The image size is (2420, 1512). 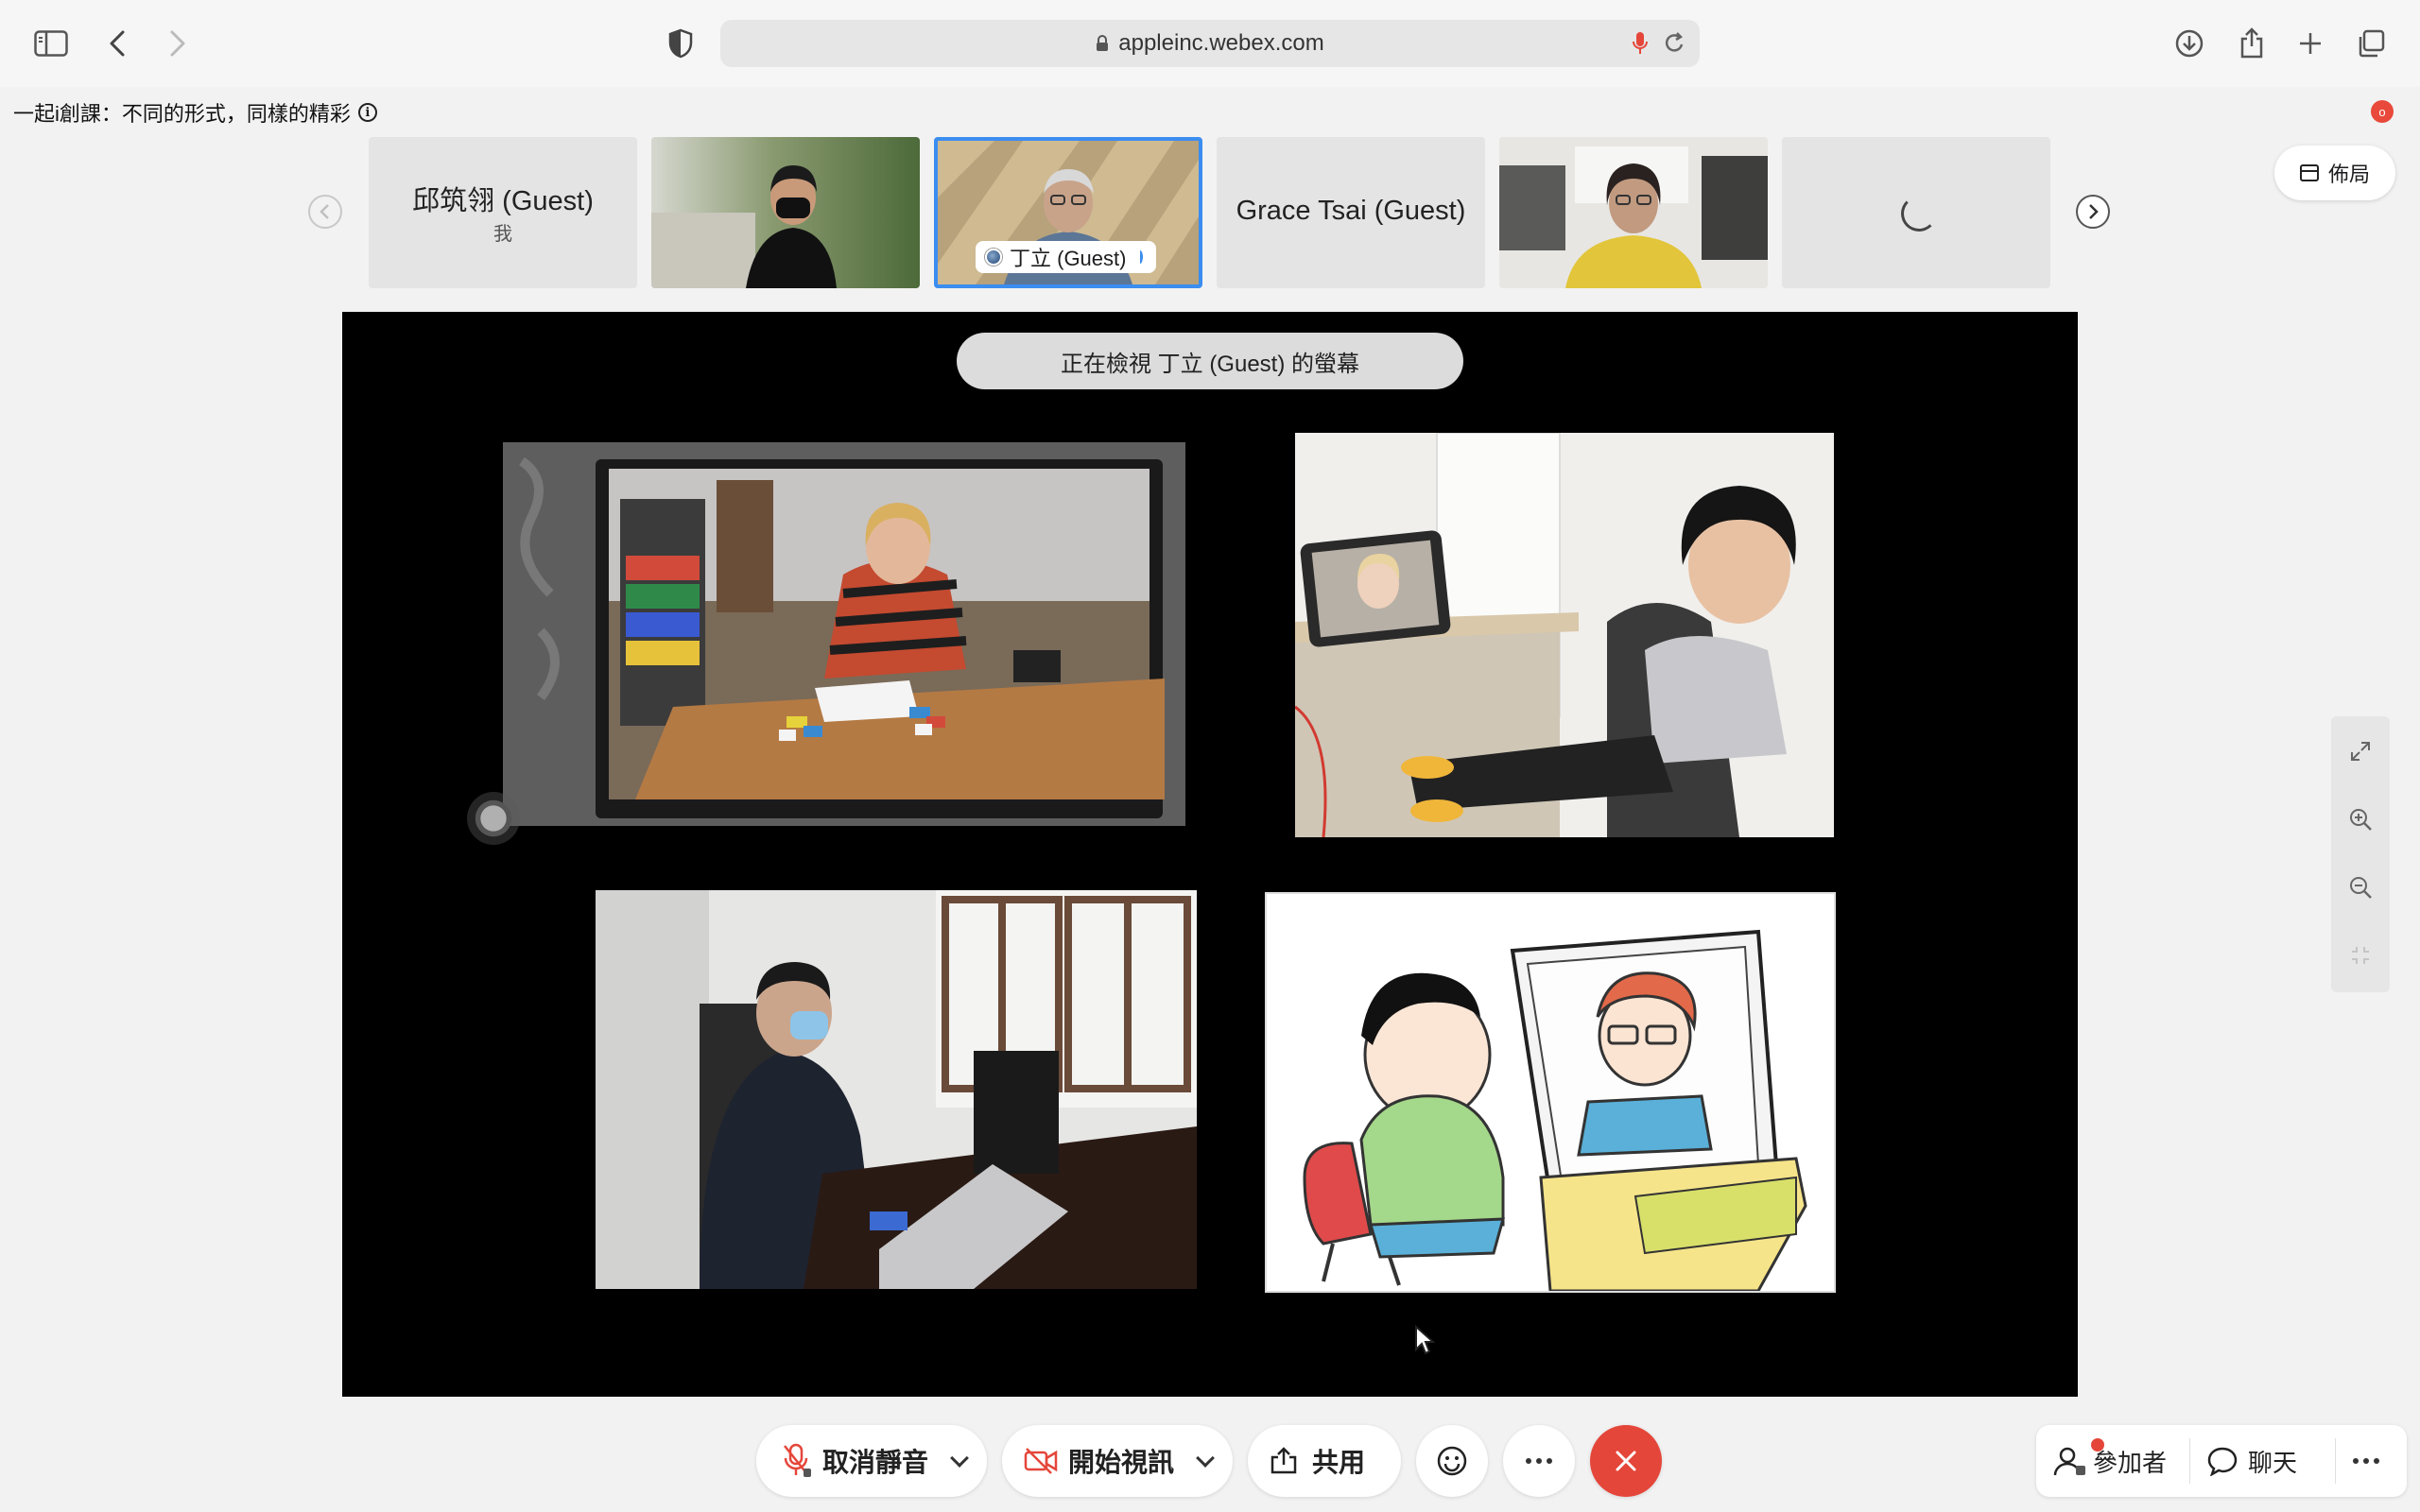 I want to click on start-video-button: 開始視訊, so click(x=1117, y=1461).